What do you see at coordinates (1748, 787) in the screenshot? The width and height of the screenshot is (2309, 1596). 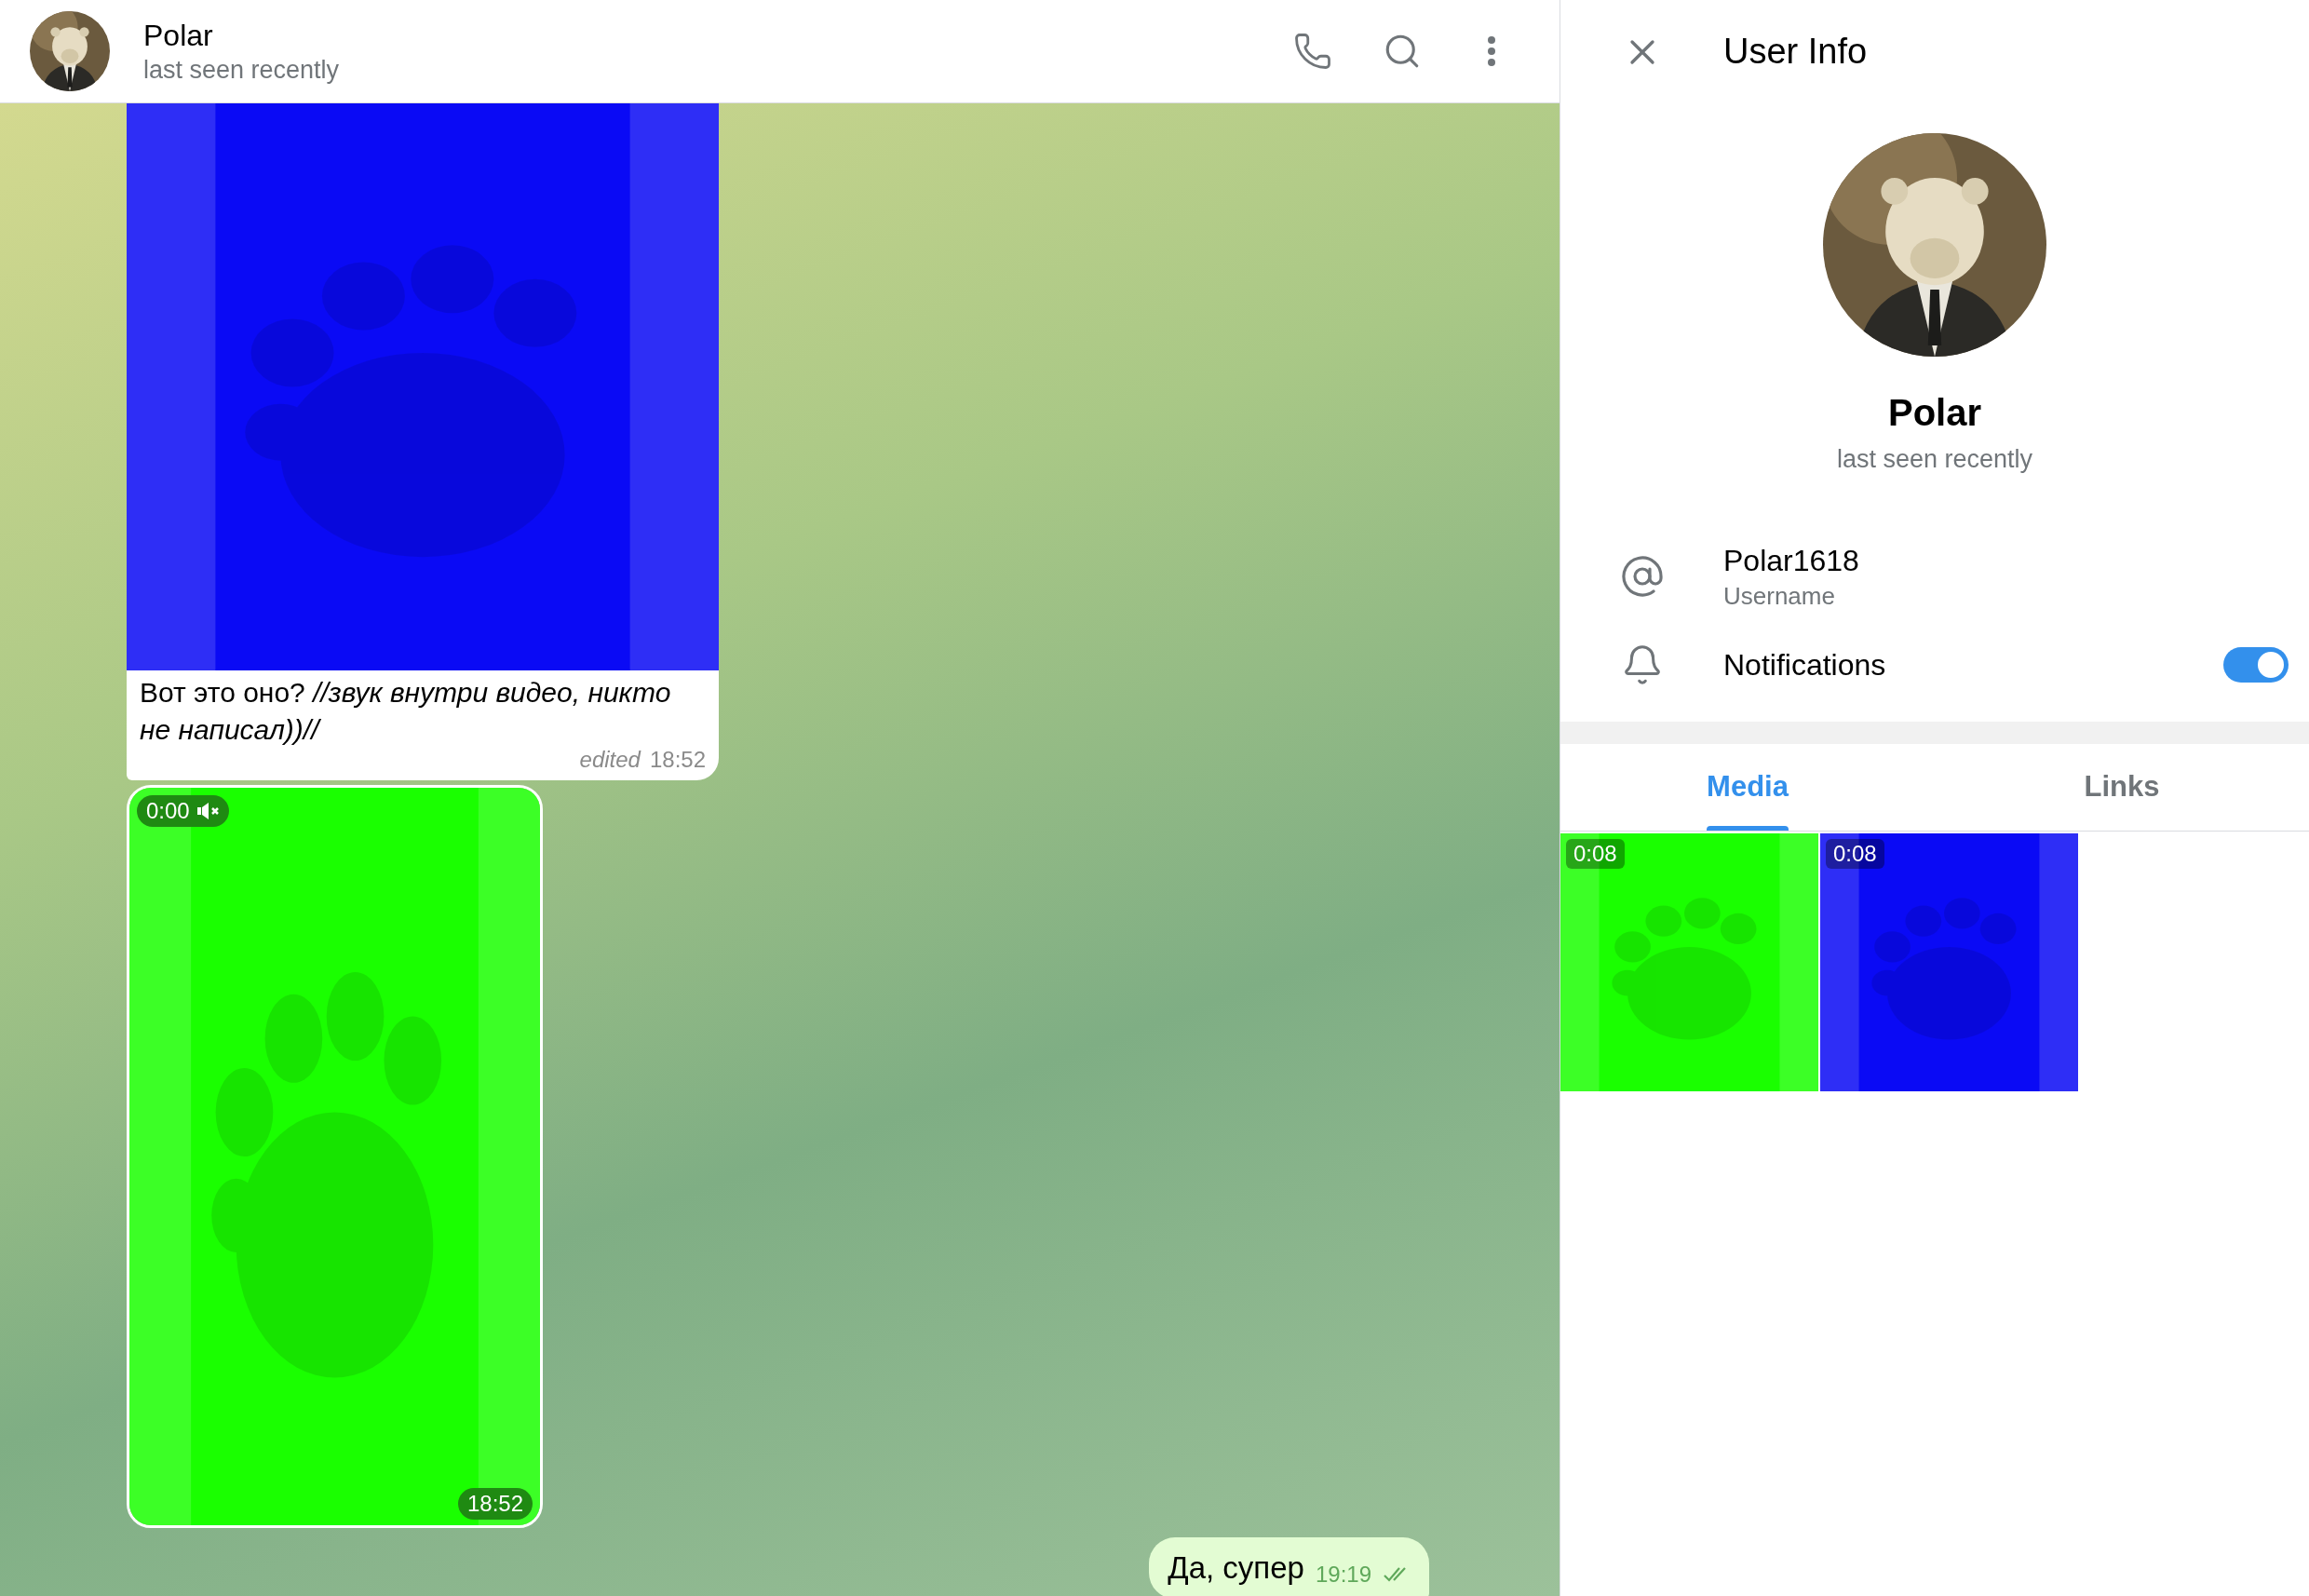 I see `profile-tab: Media` at bounding box center [1748, 787].